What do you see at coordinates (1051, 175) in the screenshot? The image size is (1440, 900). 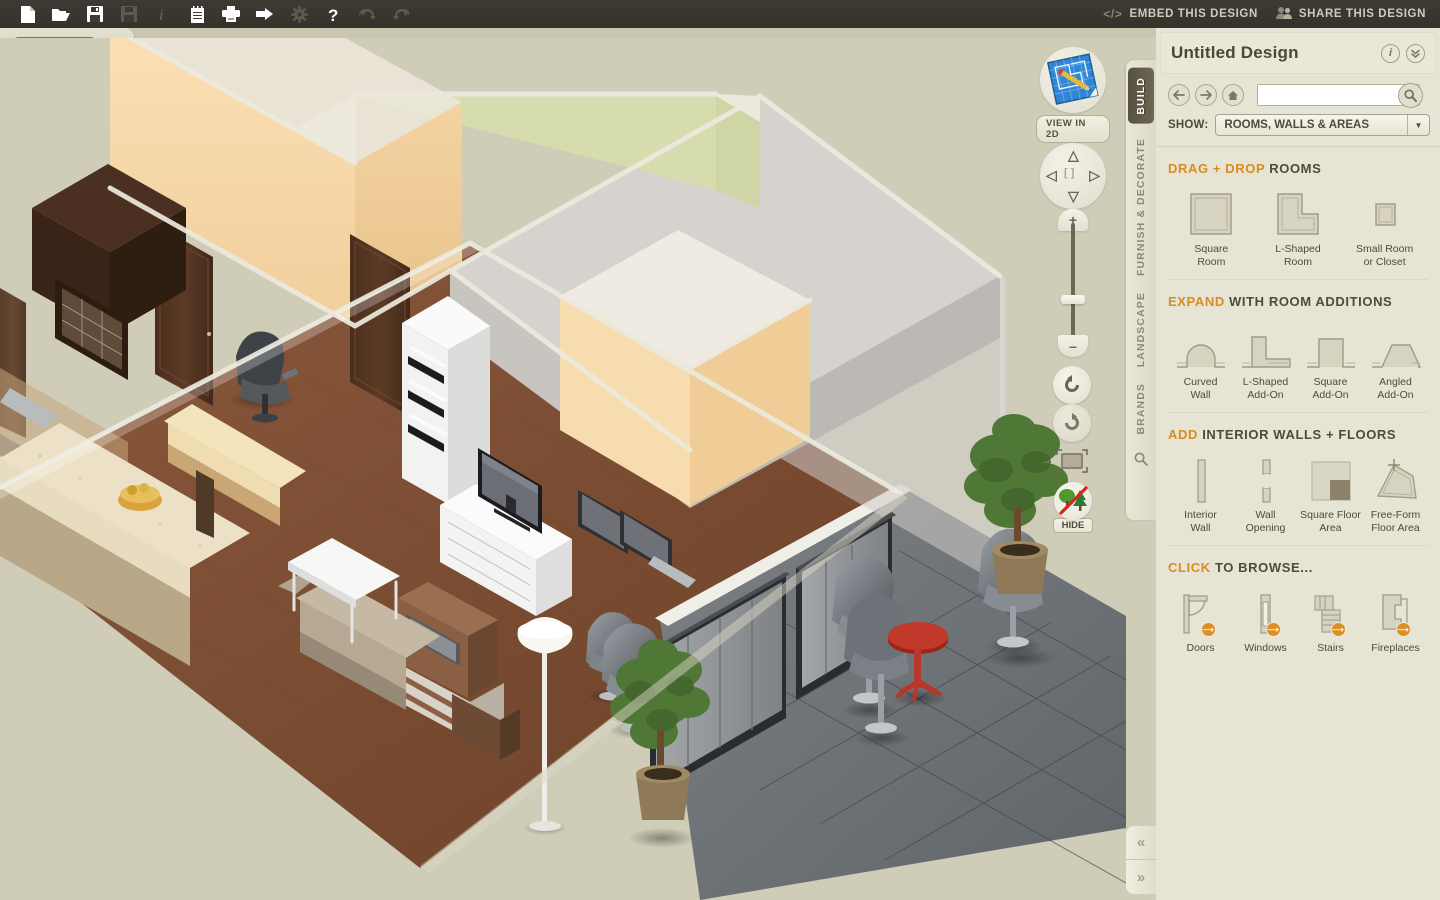 I see `pan-left-button: ◁` at bounding box center [1051, 175].